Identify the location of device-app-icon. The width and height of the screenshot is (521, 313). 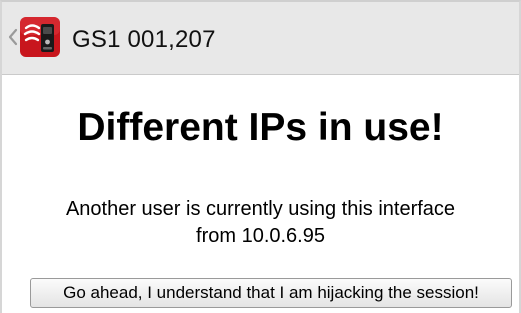
(40, 37).